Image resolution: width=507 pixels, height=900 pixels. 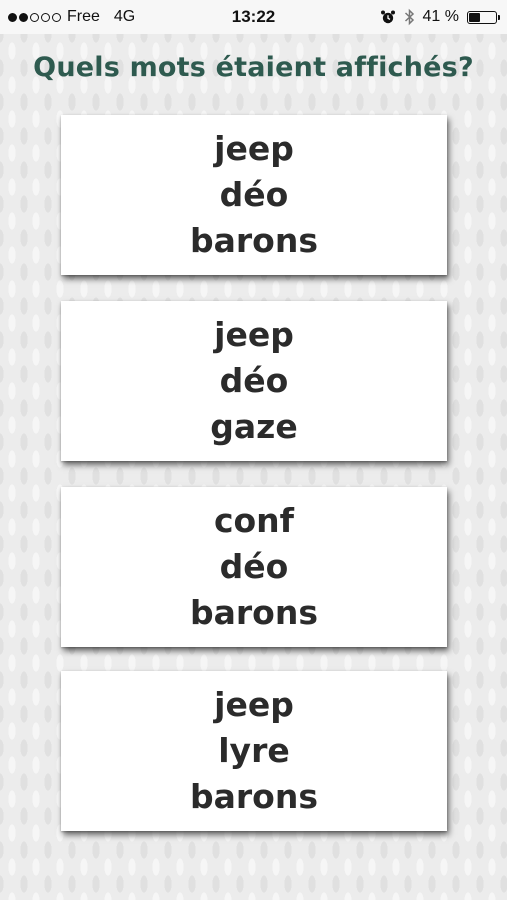 I want to click on answer-option-card: jeep déo gaze, so click(x=254, y=381).